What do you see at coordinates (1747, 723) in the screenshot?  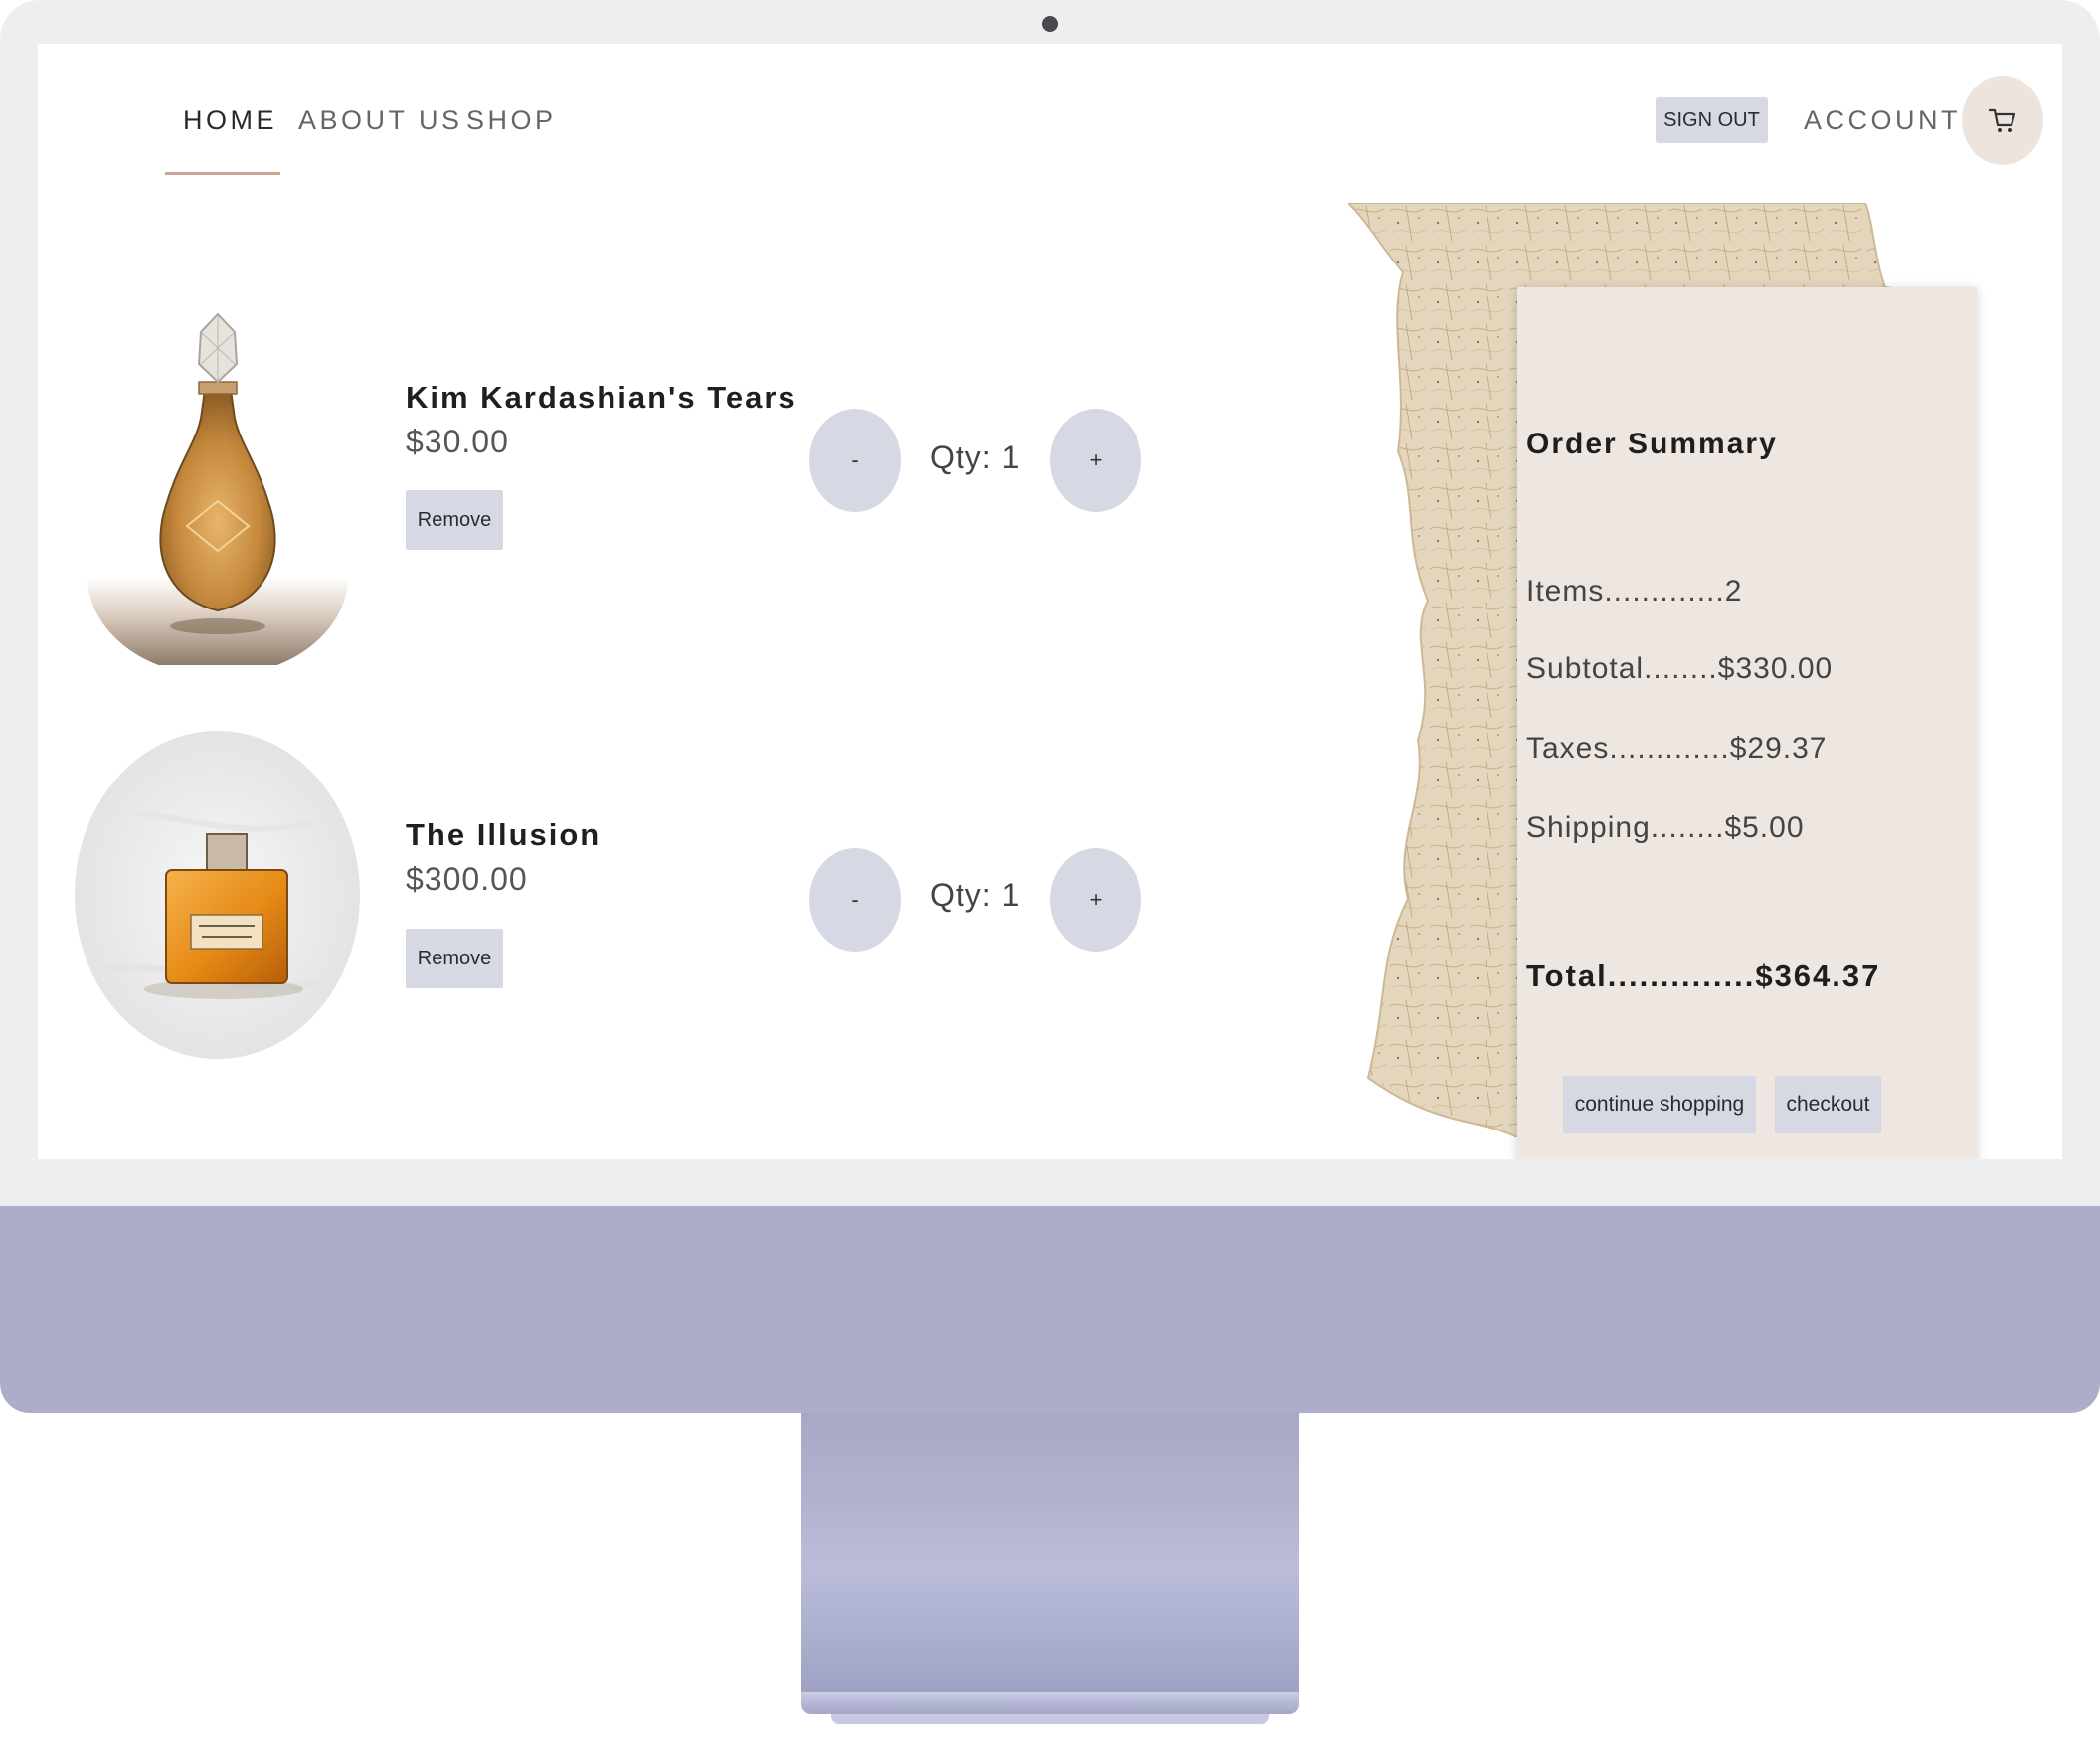 I see `order-summary-card` at bounding box center [1747, 723].